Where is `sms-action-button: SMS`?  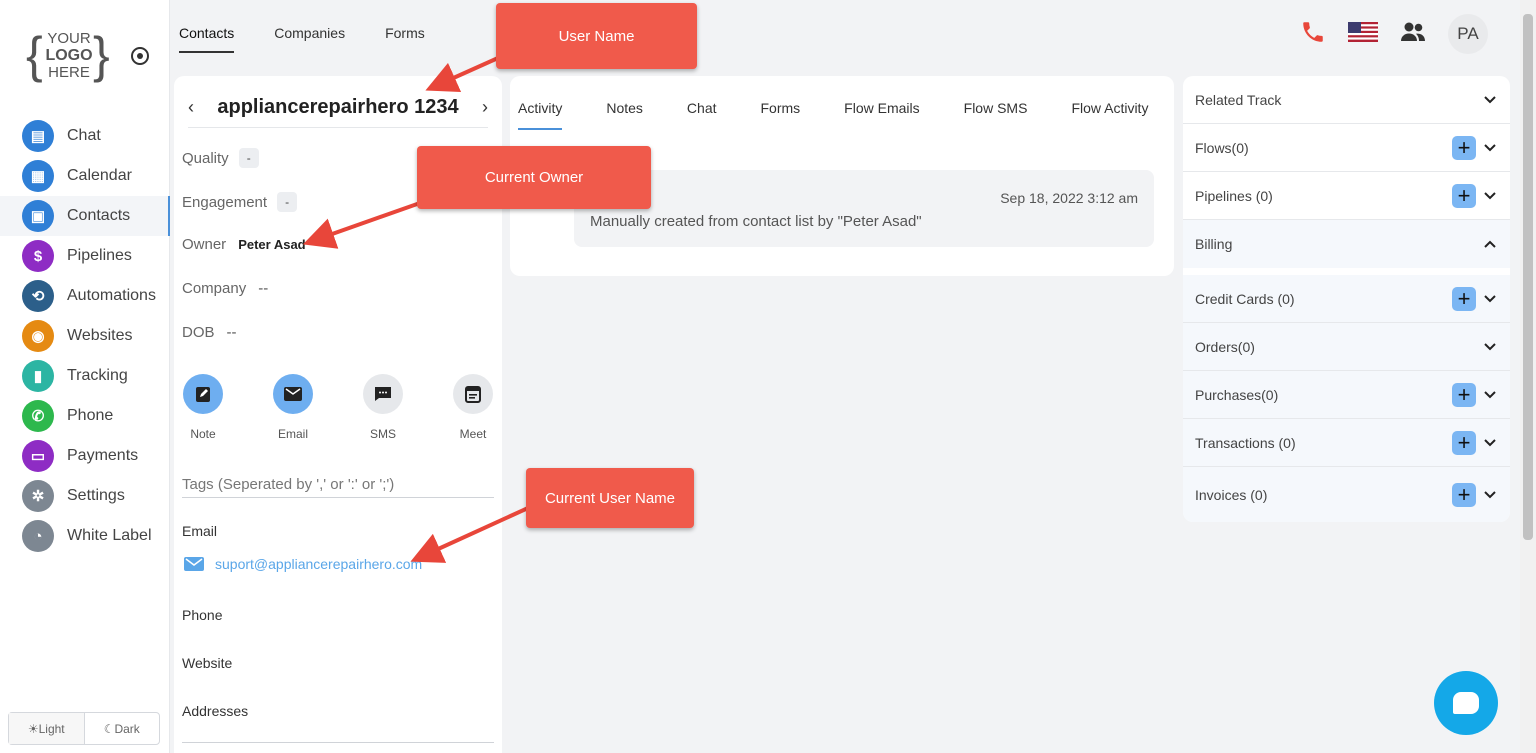 sms-action-button: SMS is located at coordinates (383, 407).